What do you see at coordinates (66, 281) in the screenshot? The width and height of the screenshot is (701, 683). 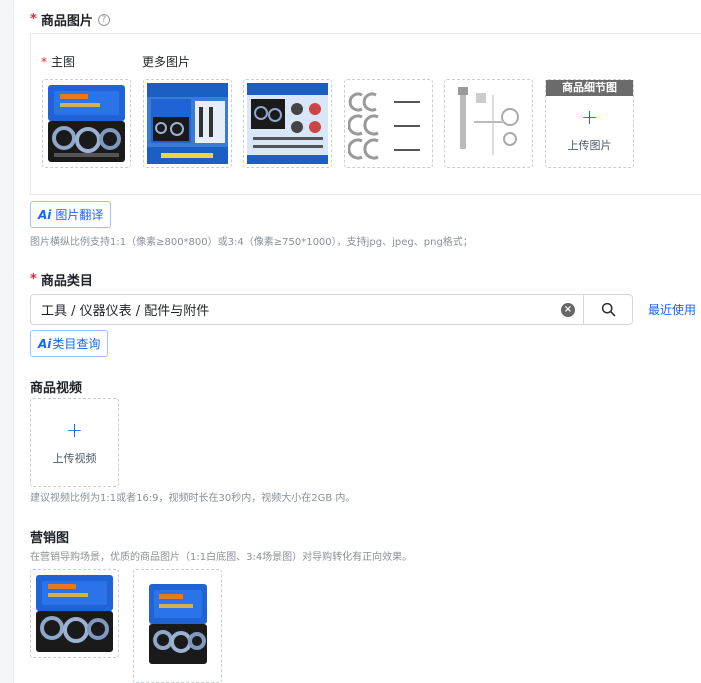 I see `category-label: 商品类目` at bounding box center [66, 281].